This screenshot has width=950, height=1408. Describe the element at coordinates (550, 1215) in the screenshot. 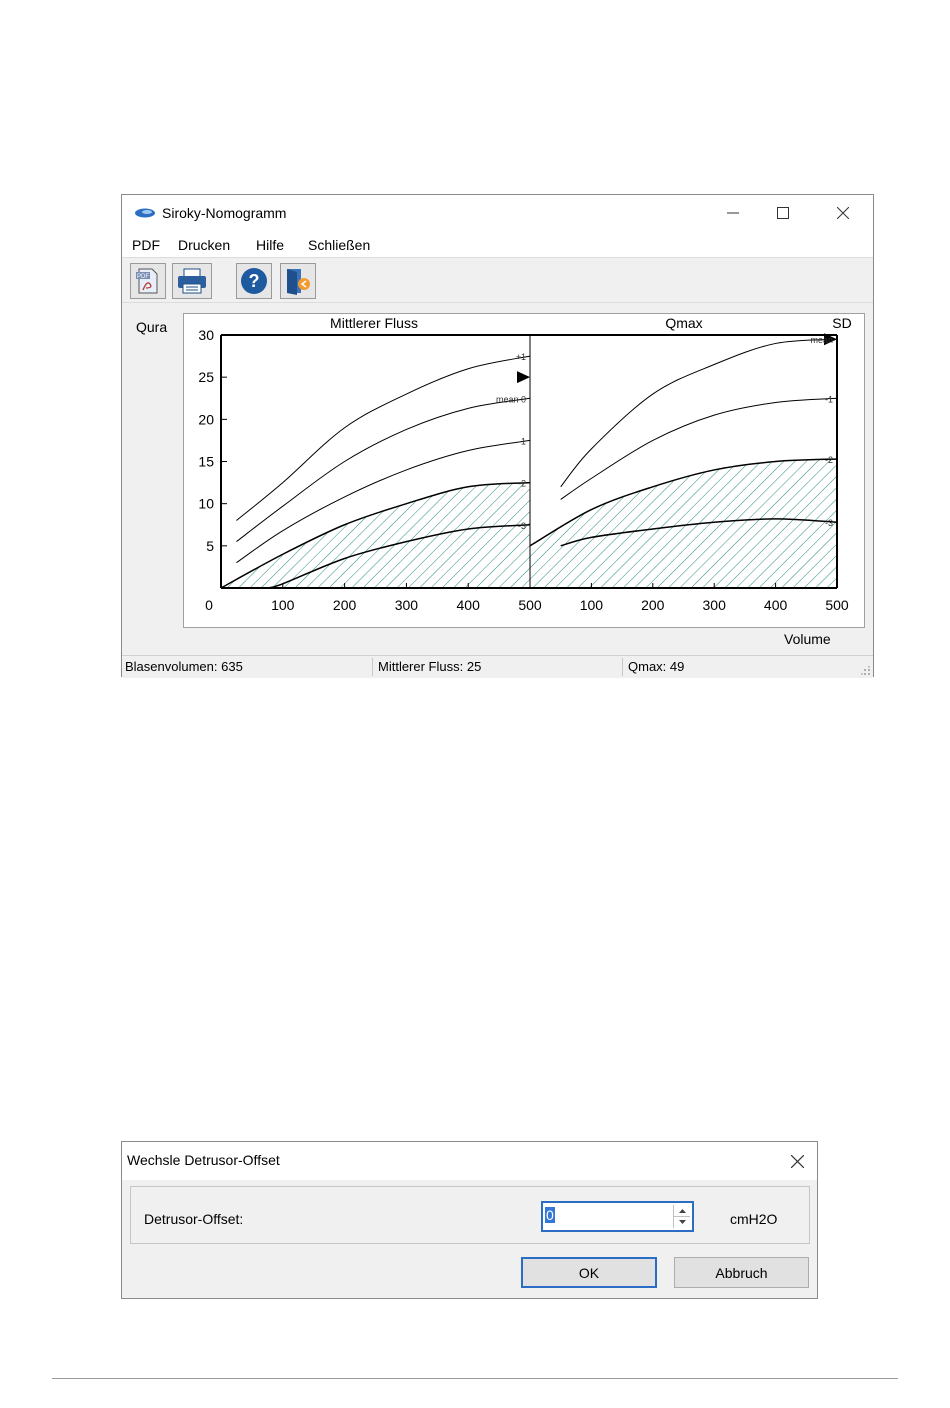

I see `detrusor-offset-value: 0` at that location.